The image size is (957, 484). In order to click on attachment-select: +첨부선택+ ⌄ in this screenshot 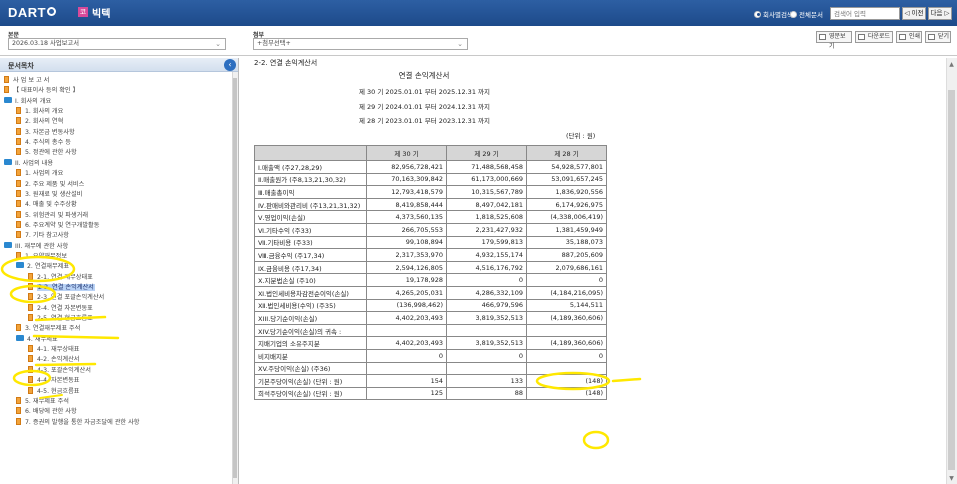, I will do `click(360, 44)`.